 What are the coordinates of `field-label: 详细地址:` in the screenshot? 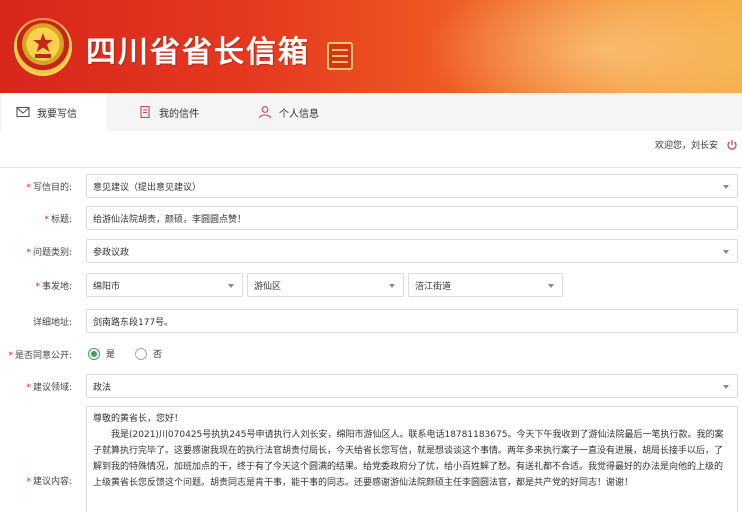 It's located at (52, 323).